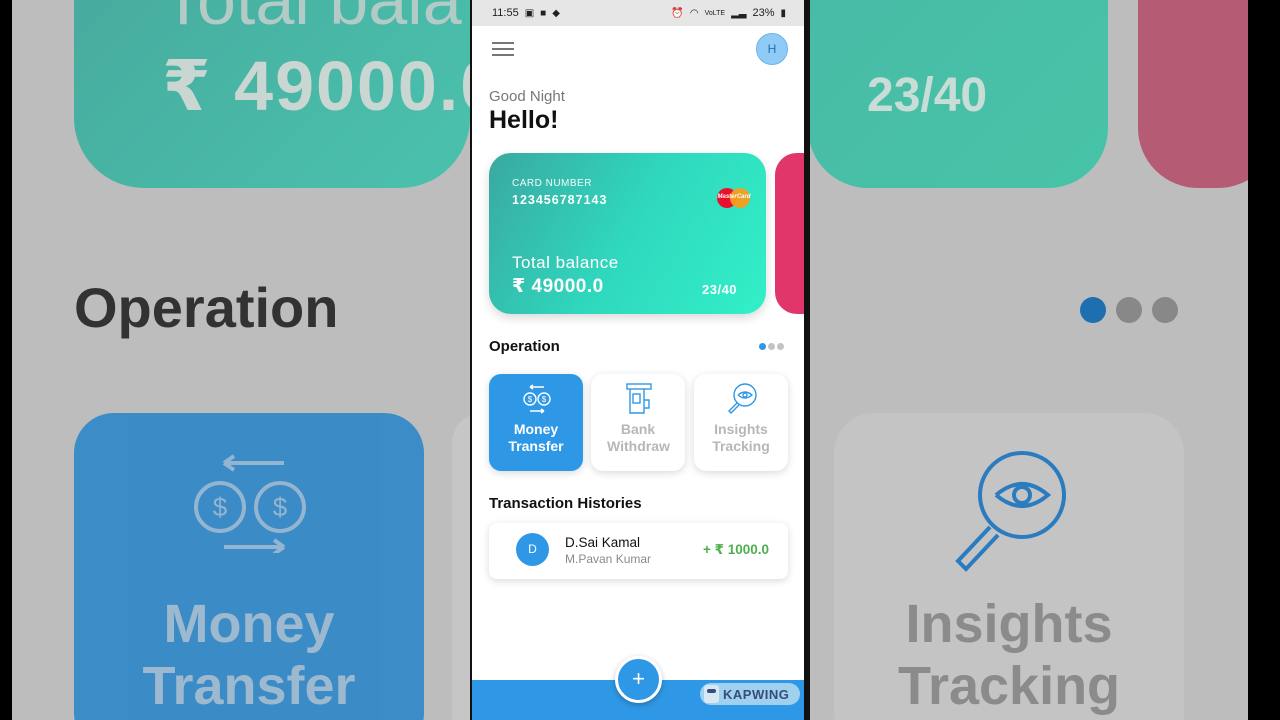 This screenshot has height=720, width=1280. Describe the element at coordinates (771, 346) in the screenshot. I see `carousel-page-dots` at that location.